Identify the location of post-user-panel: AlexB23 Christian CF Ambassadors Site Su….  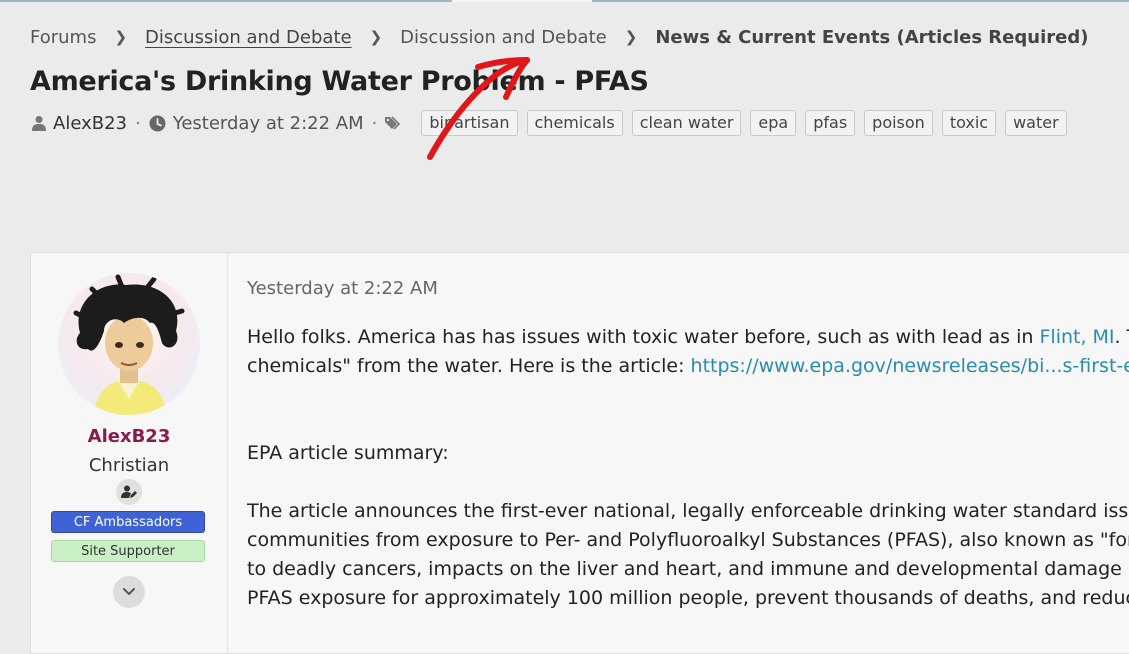
(129, 453).